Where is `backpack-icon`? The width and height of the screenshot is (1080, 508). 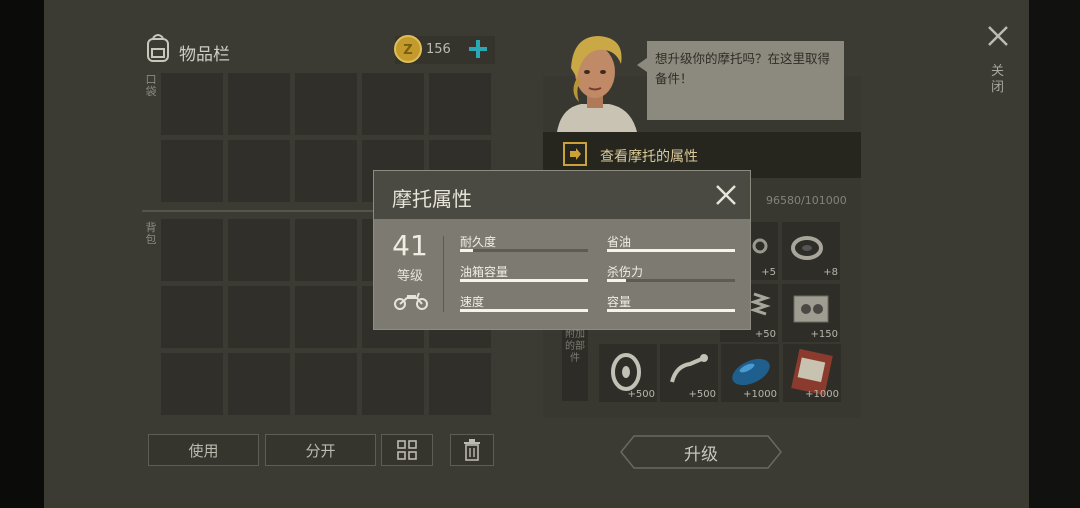
backpack-icon is located at coordinates (158, 48).